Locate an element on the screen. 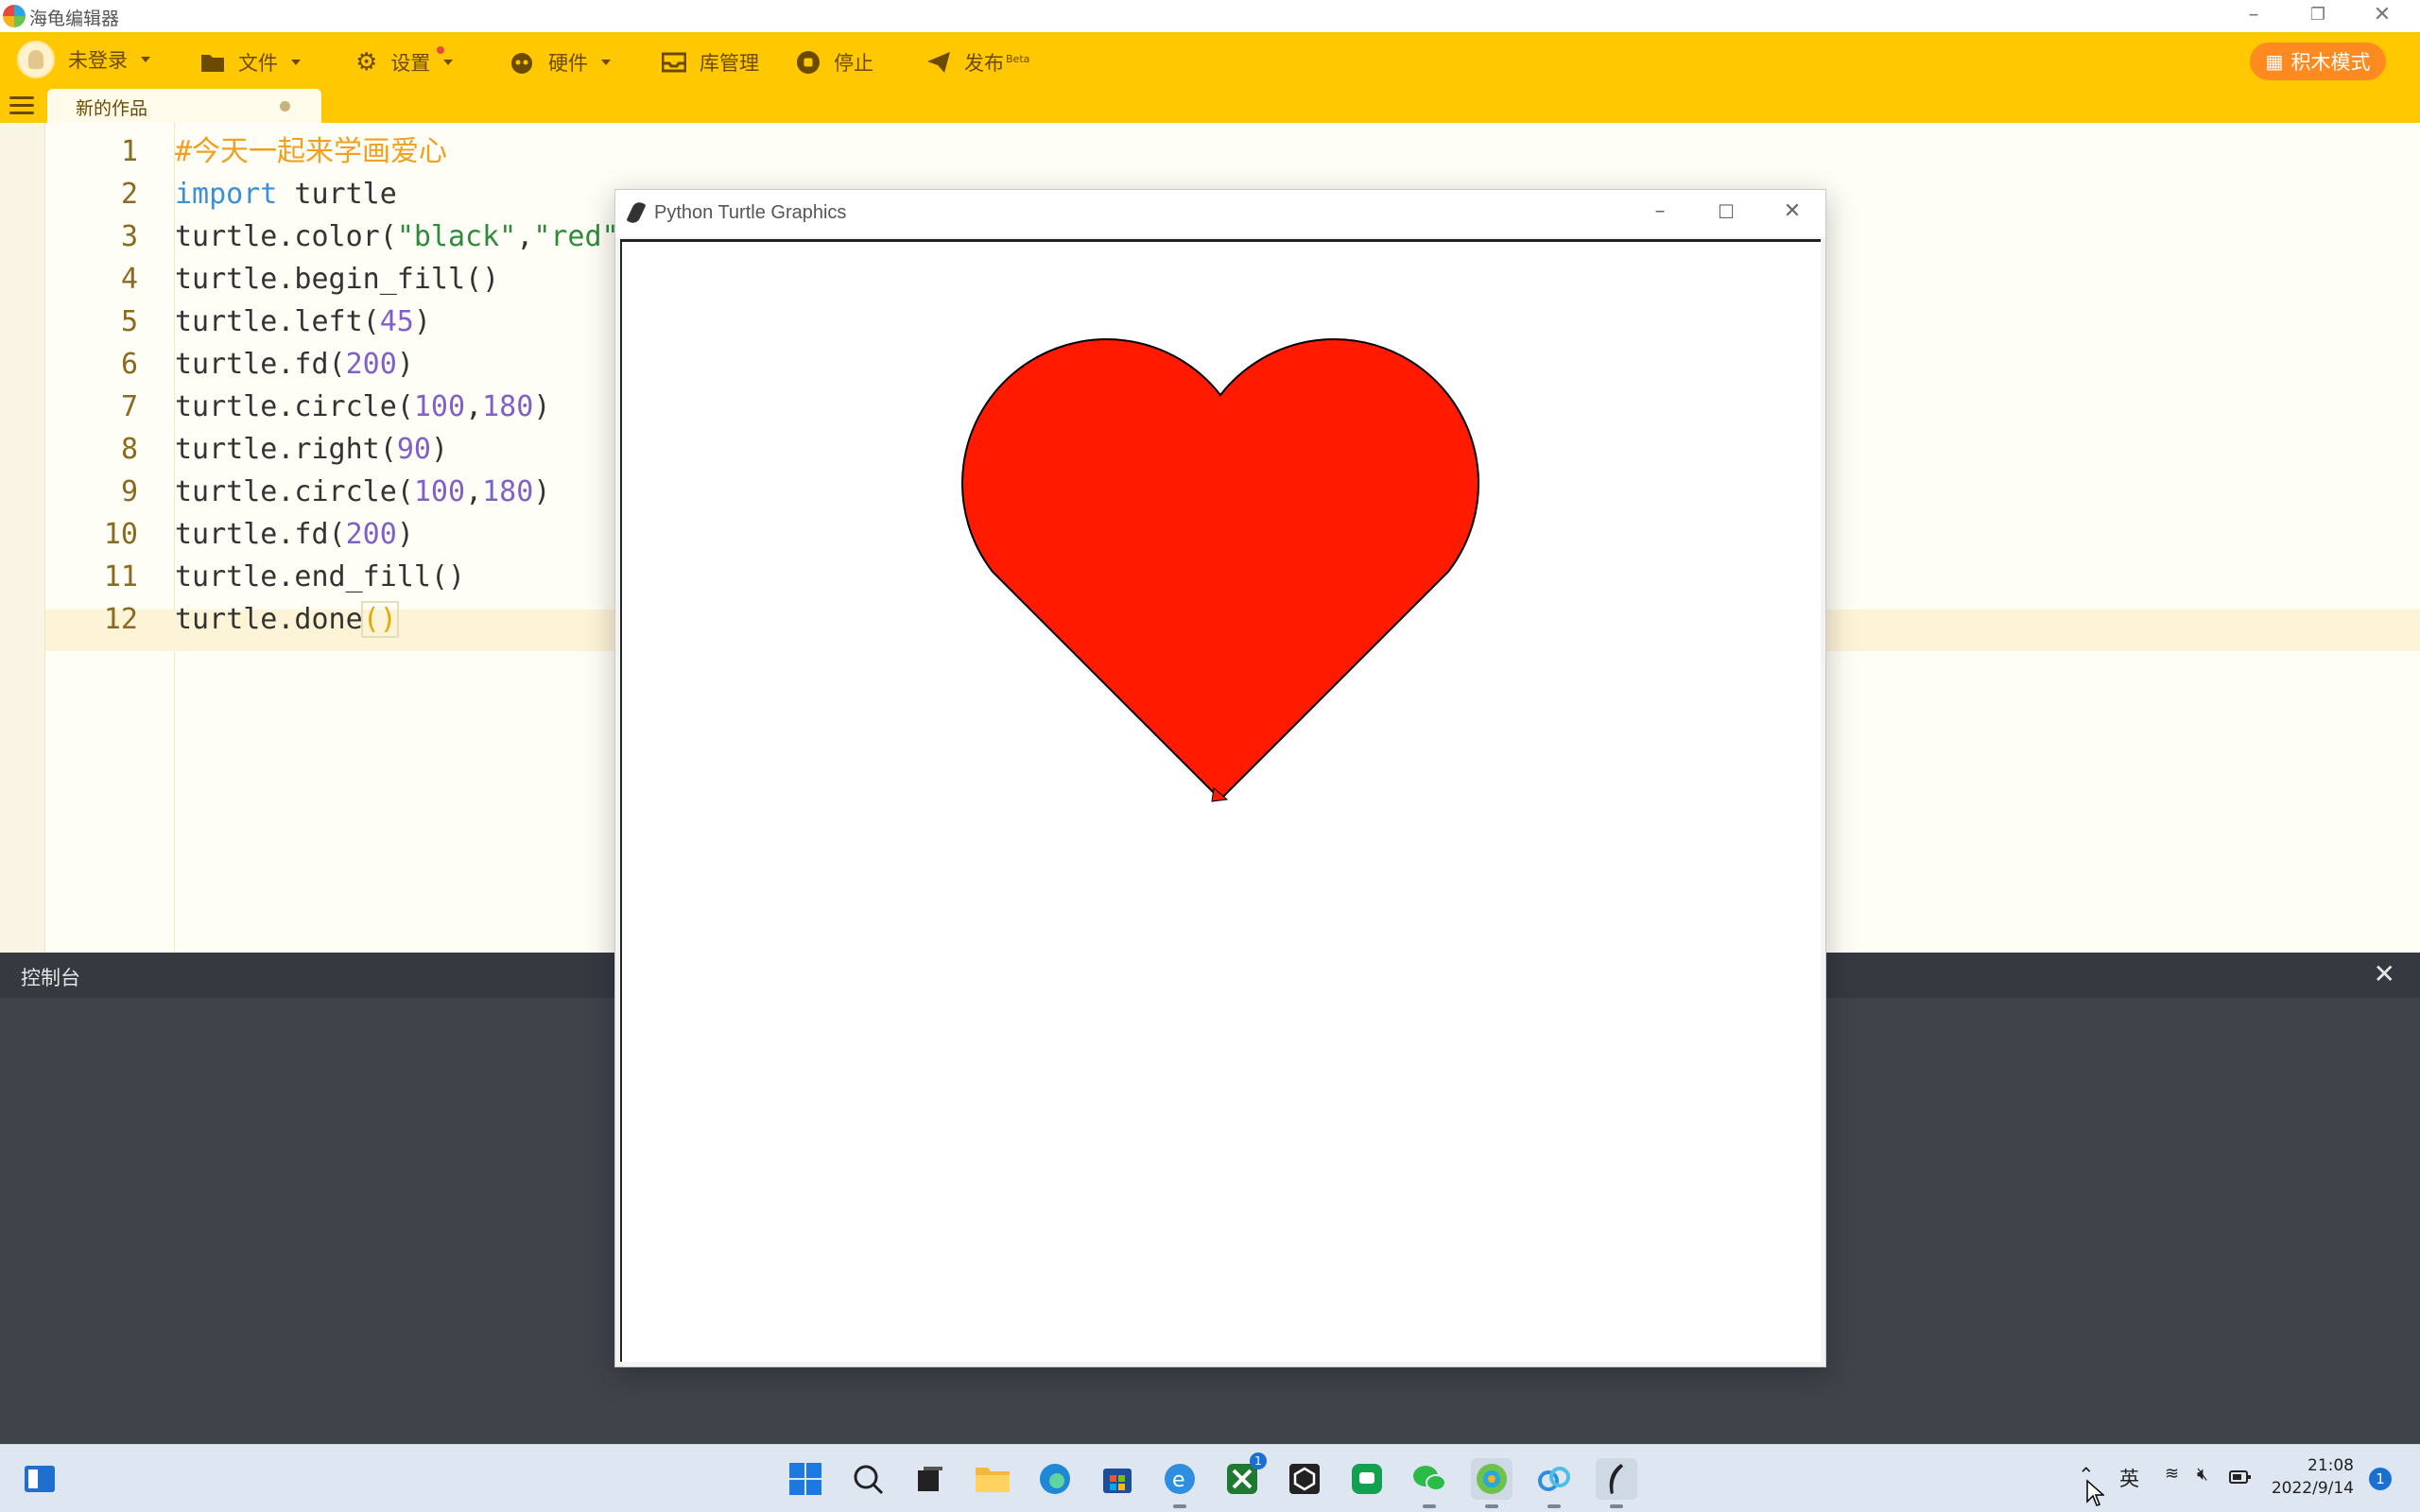 Image resolution: width=2420 pixels, height=1512 pixels. folder-icon is located at coordinates (212, 63).